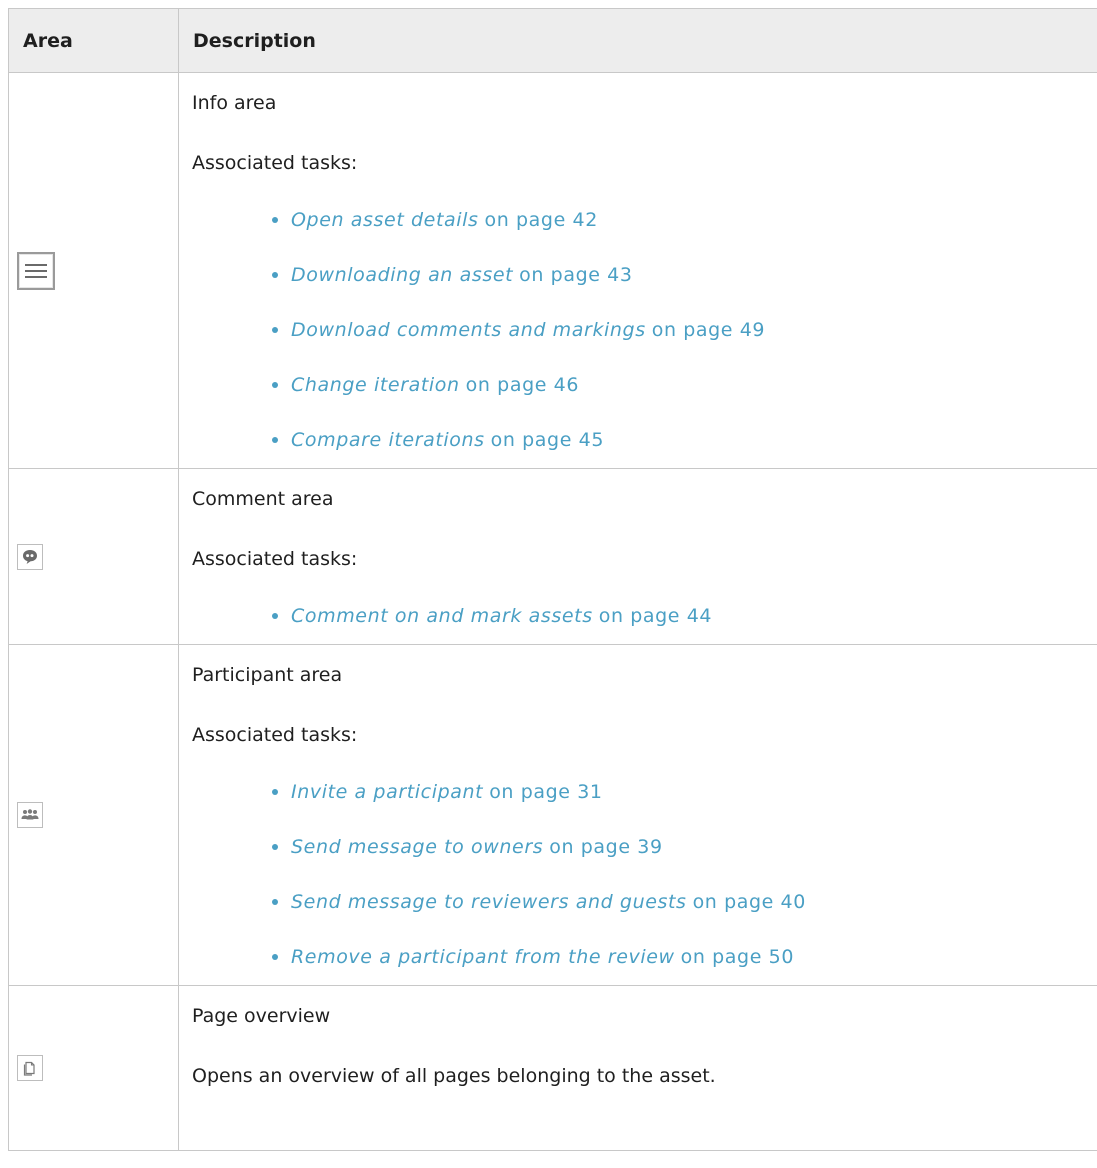 The width and height of the screenshot is (1097, 1168). What do you see at coordinates (387, 792) in the screenshot?
I see `task-link: Invite a participant` at bounding box center [387, 792].